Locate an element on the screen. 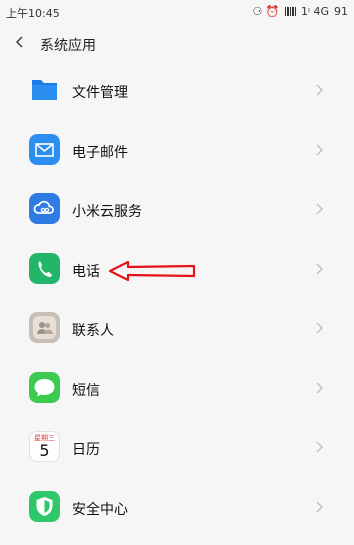 This screenshot has height=545, width=354. folder-icon is located at coordinates (44, 90).